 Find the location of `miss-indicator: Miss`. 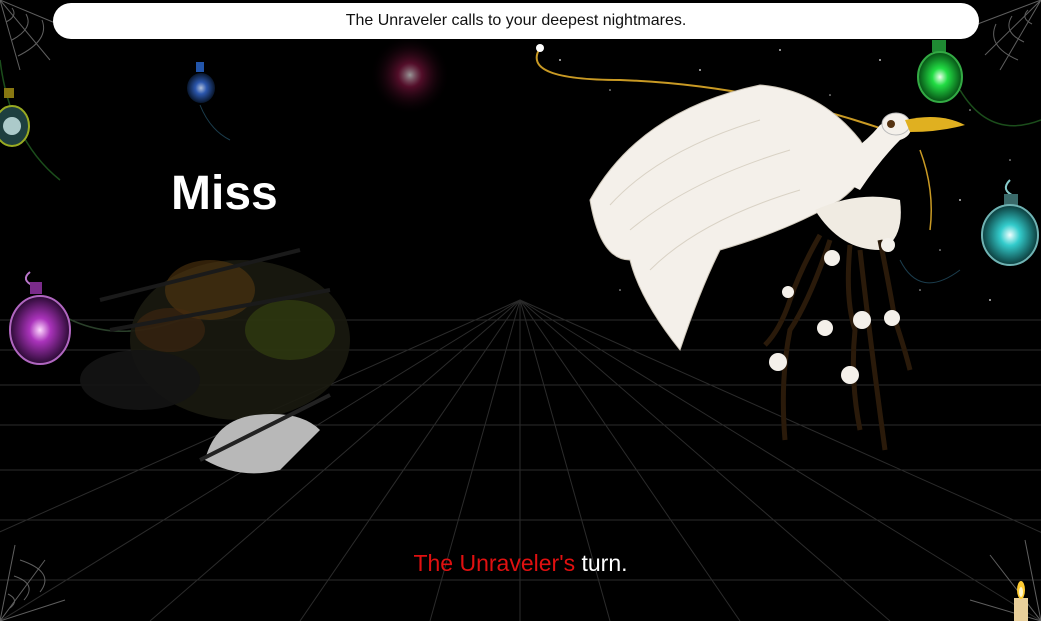

miss-indicator: Miss is located at coordinates (224, 193).